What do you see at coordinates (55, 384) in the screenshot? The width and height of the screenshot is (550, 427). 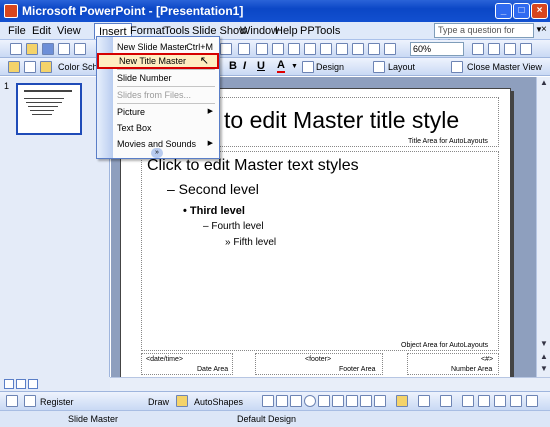 I see `view-buttons` at bounding box center [55, 384].